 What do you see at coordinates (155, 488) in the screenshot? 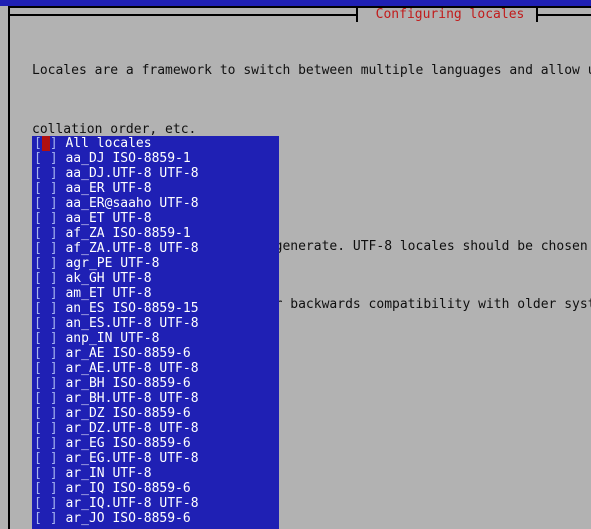
I see `locale-list-item: [ ] ar_IQ ISO-8859-6` at bounding box center [155, 488].